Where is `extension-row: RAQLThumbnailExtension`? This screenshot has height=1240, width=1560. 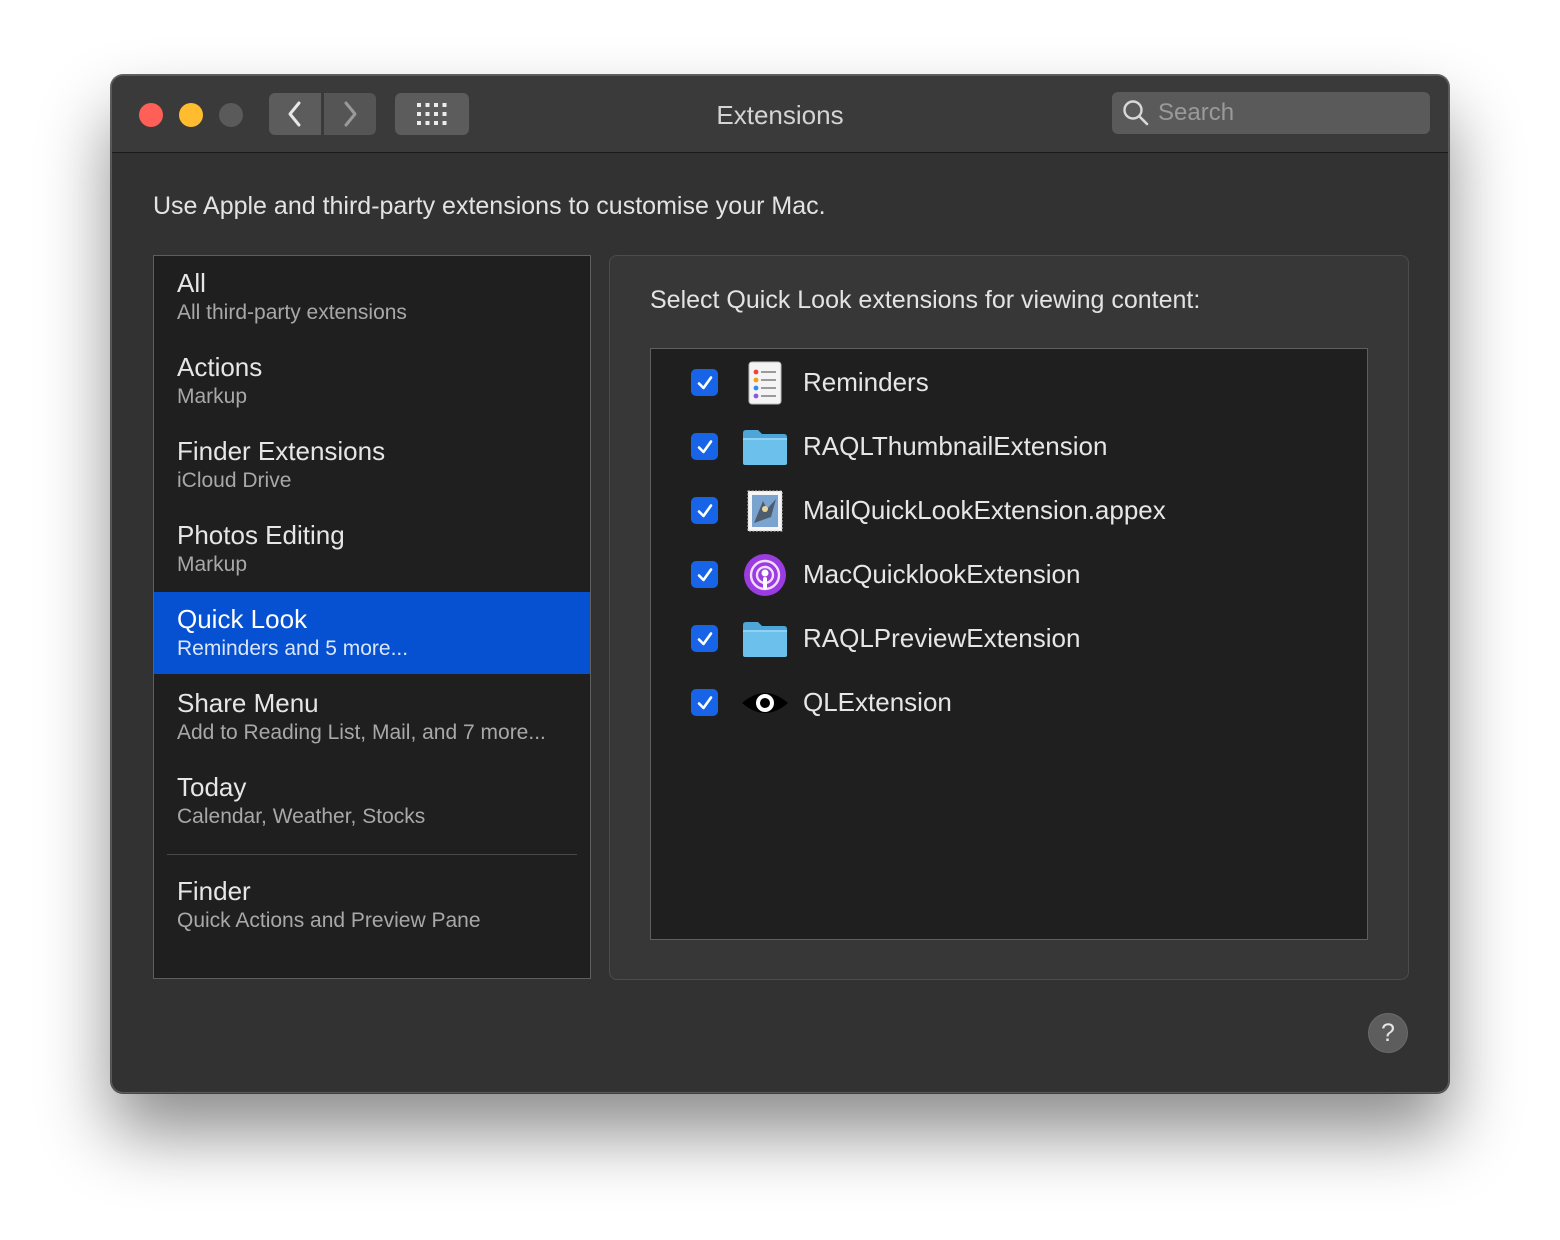
extension-row: RAQLThumbnailExtension is located at coordinates (1009, 447).